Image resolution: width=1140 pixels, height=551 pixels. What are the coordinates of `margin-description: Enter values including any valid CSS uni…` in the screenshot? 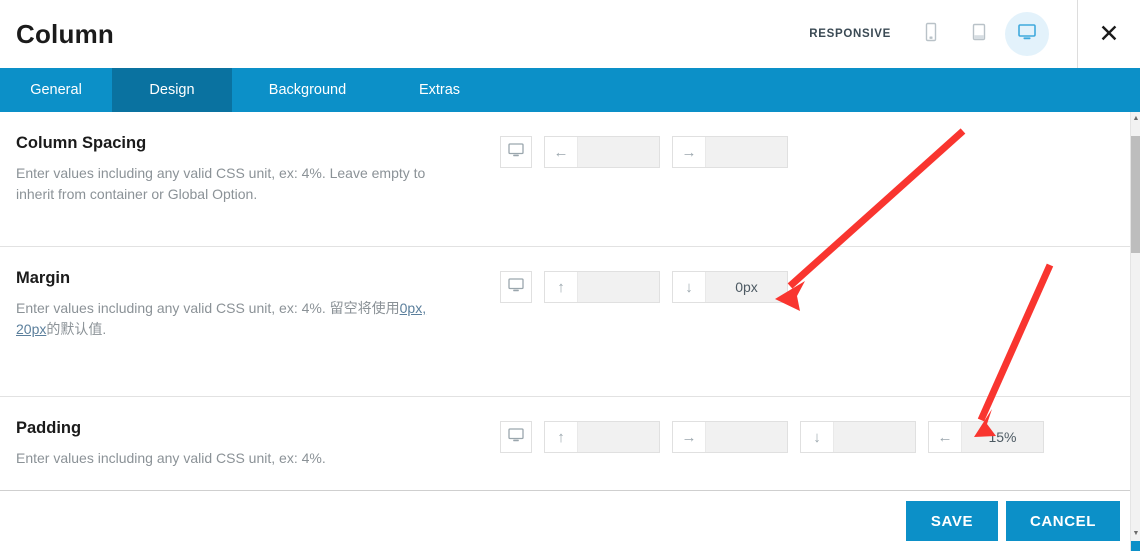 It's located at (228, 319).